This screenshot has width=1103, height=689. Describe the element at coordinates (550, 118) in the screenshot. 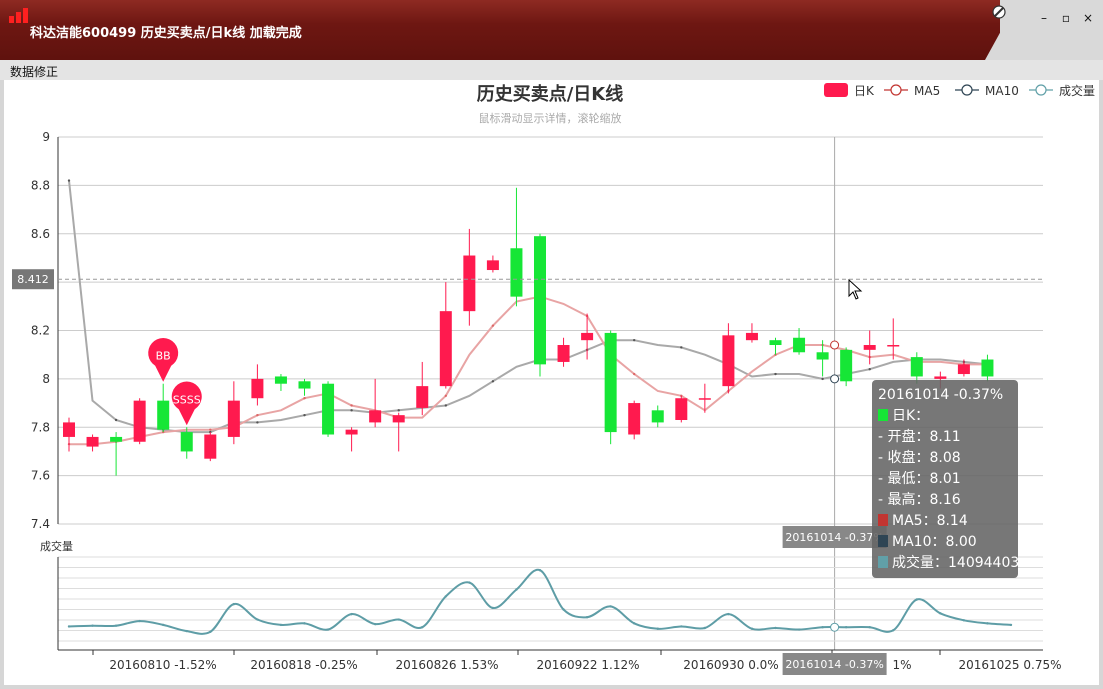

I see `chart-subtitle: 鼠标滑动显示详情，滚轮缩放` at that location.